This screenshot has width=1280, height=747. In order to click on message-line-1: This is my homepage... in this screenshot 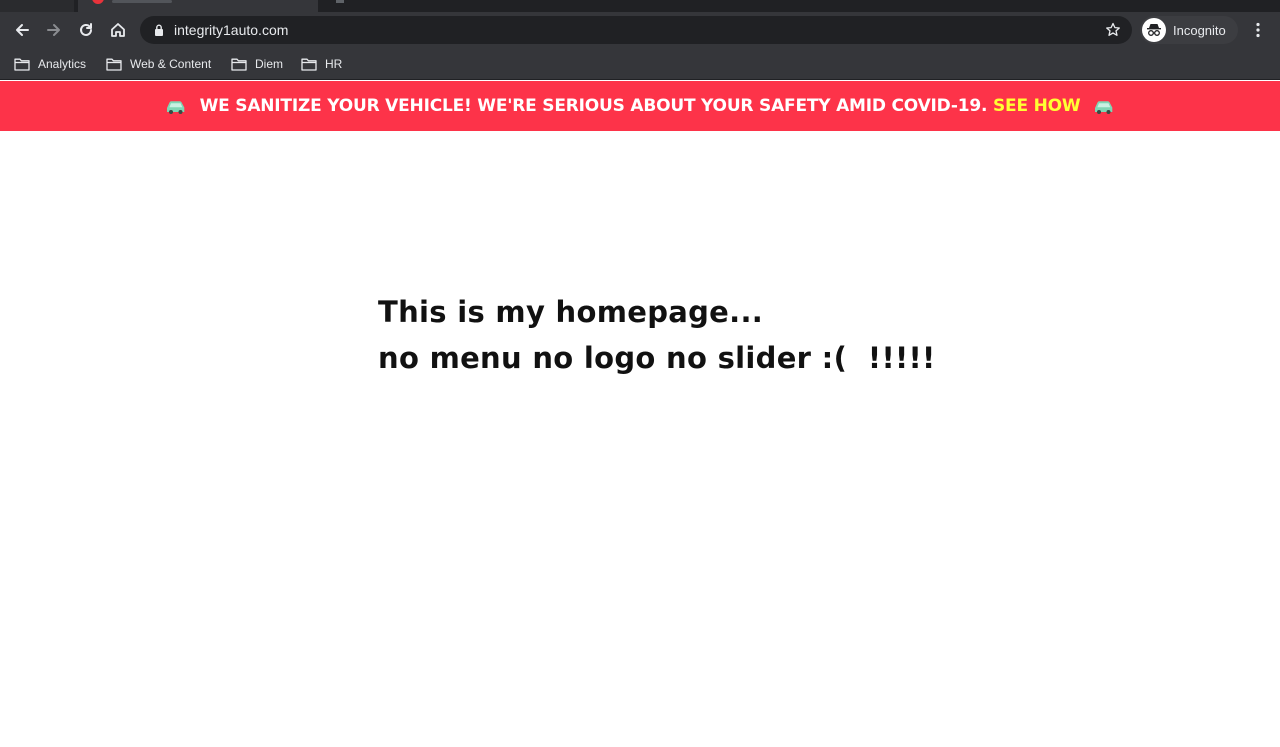, I will do `click(571, 312)`.